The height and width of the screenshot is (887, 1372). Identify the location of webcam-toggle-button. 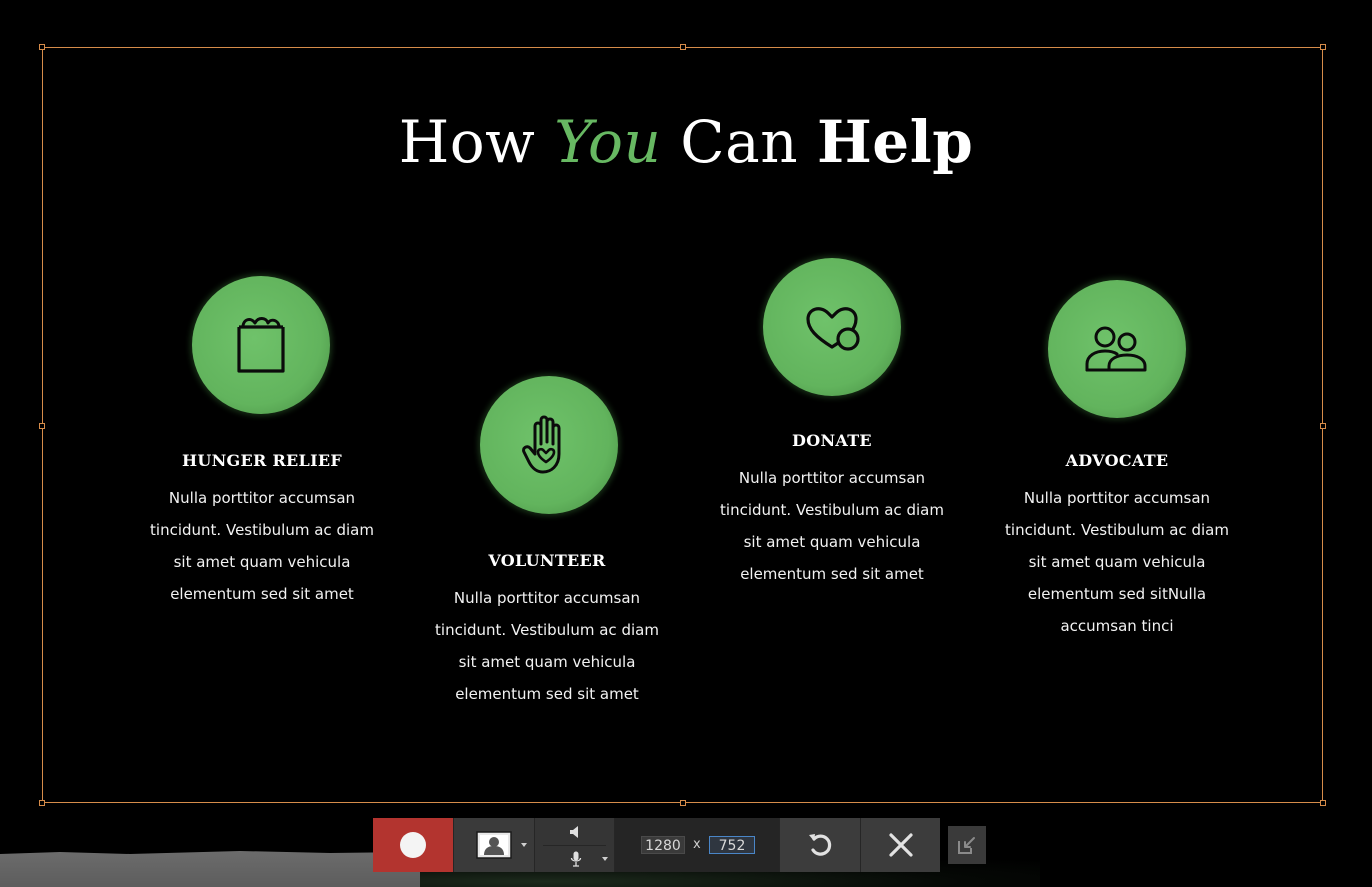
(493, 845).